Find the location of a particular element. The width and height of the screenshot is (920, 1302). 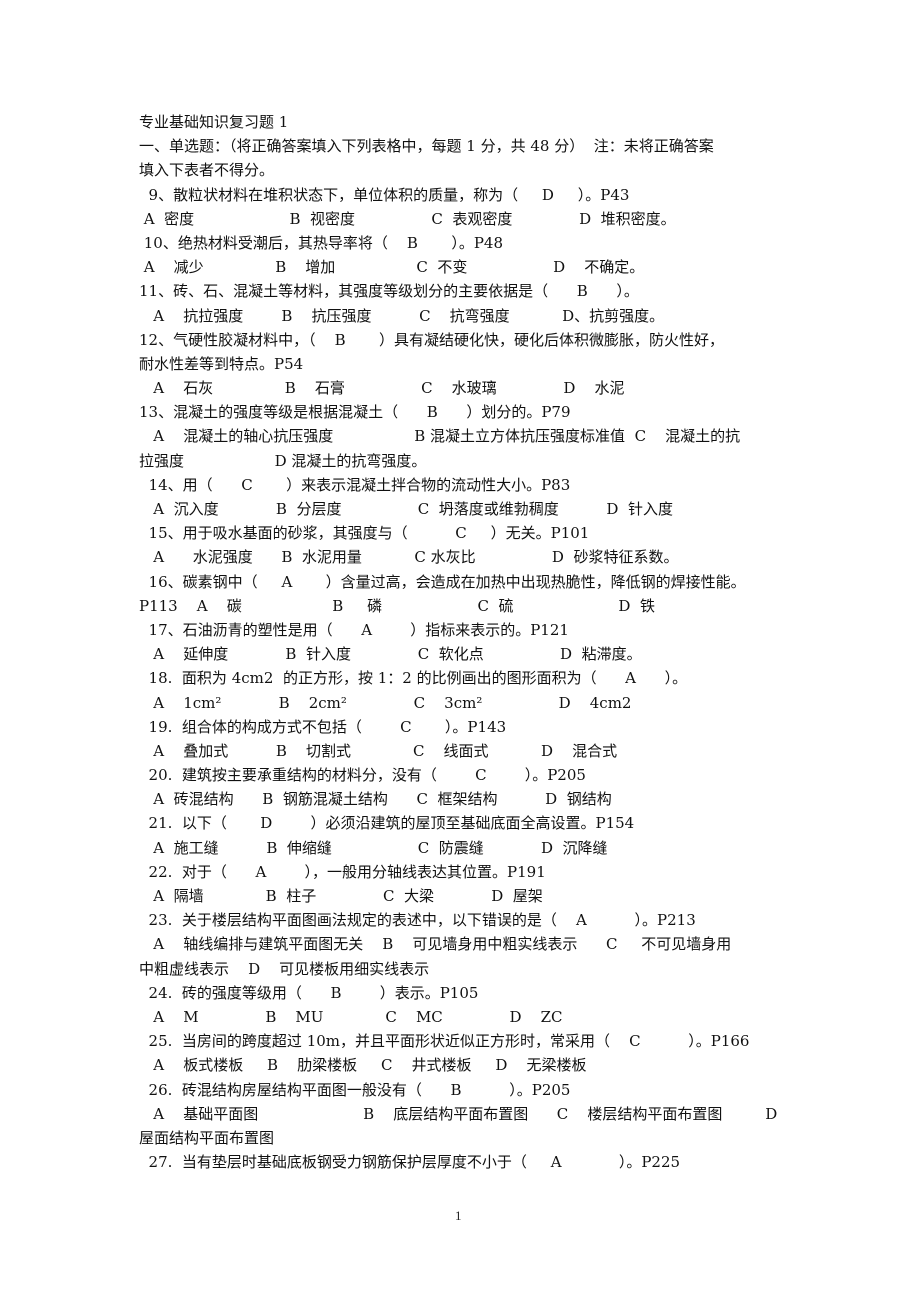

answer-options: A 隔墙 B 柱子 C 大梁 D 屋架 is located at coordinates (341, 896).